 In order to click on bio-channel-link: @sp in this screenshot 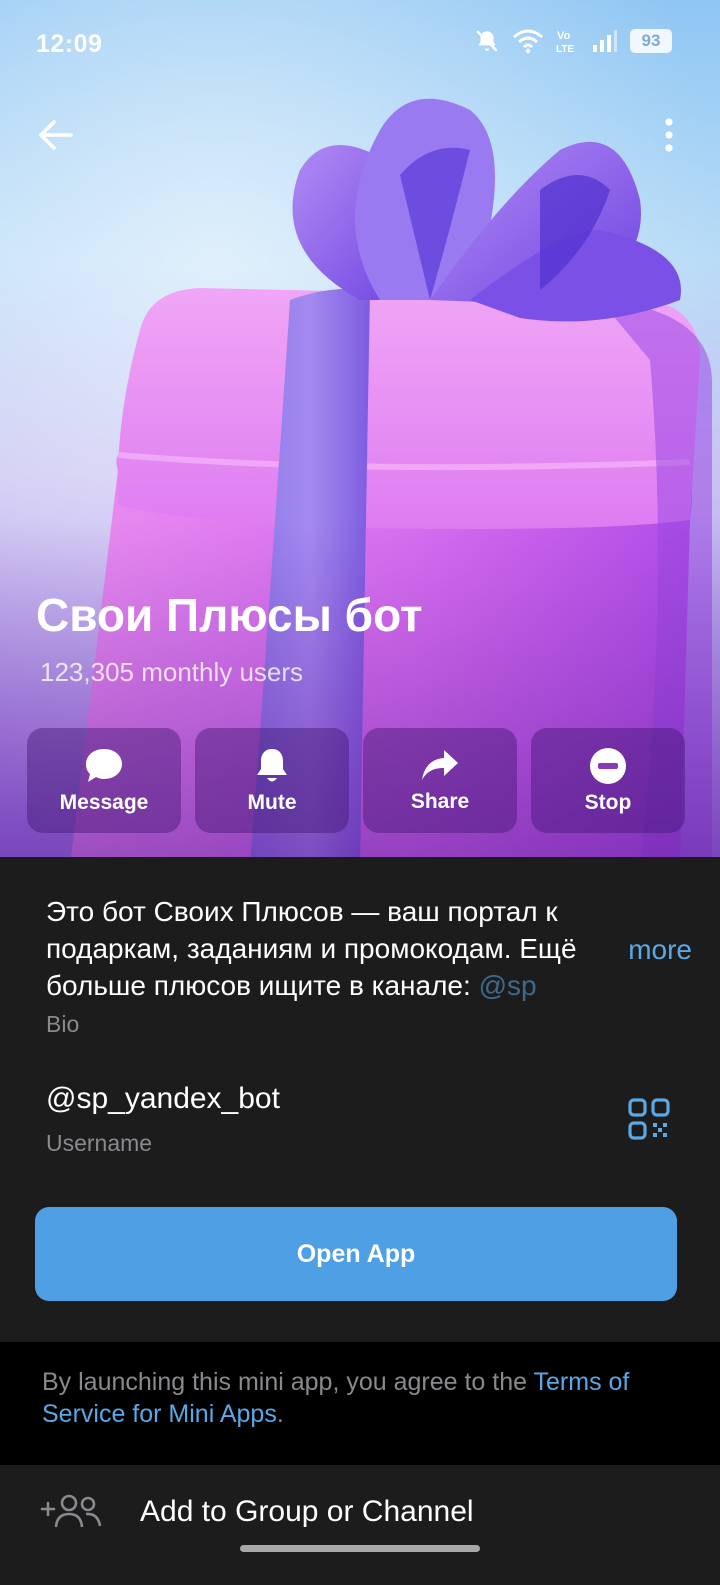, I will do `click(508, 985)`.